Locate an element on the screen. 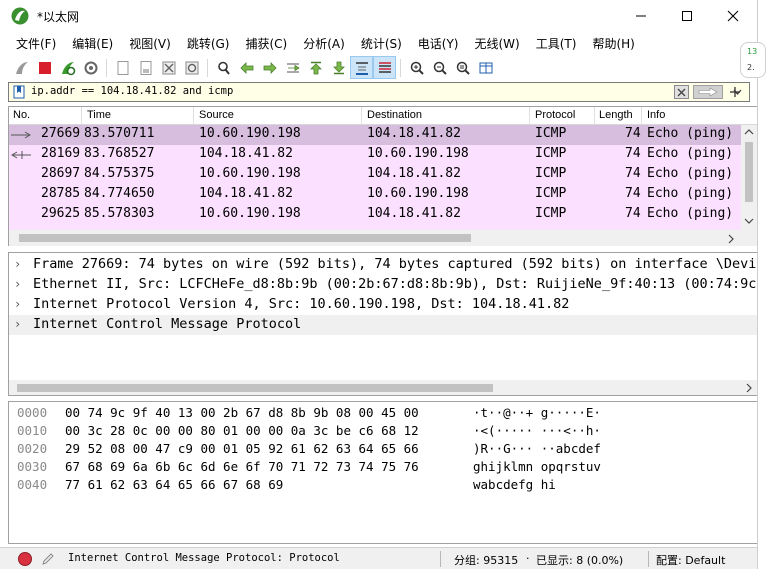 This screenshot has height=576, width=766. bytes-ascii: ghijklmn opqrstuv is located at coordinates (537, 466).